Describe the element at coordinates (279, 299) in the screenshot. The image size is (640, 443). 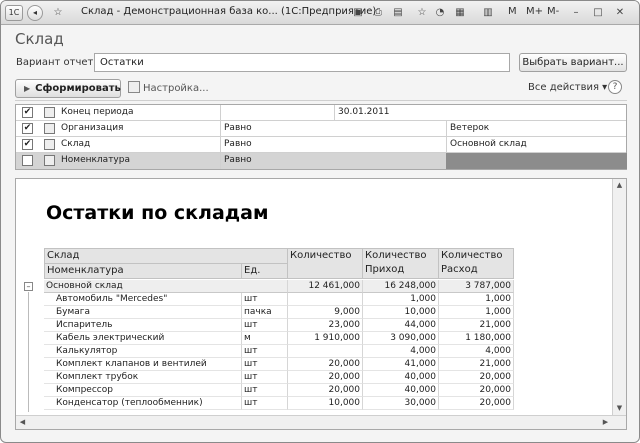
I see `table-row: Автомобиль "Mercedes" шт 1,000 1,000` at that location.